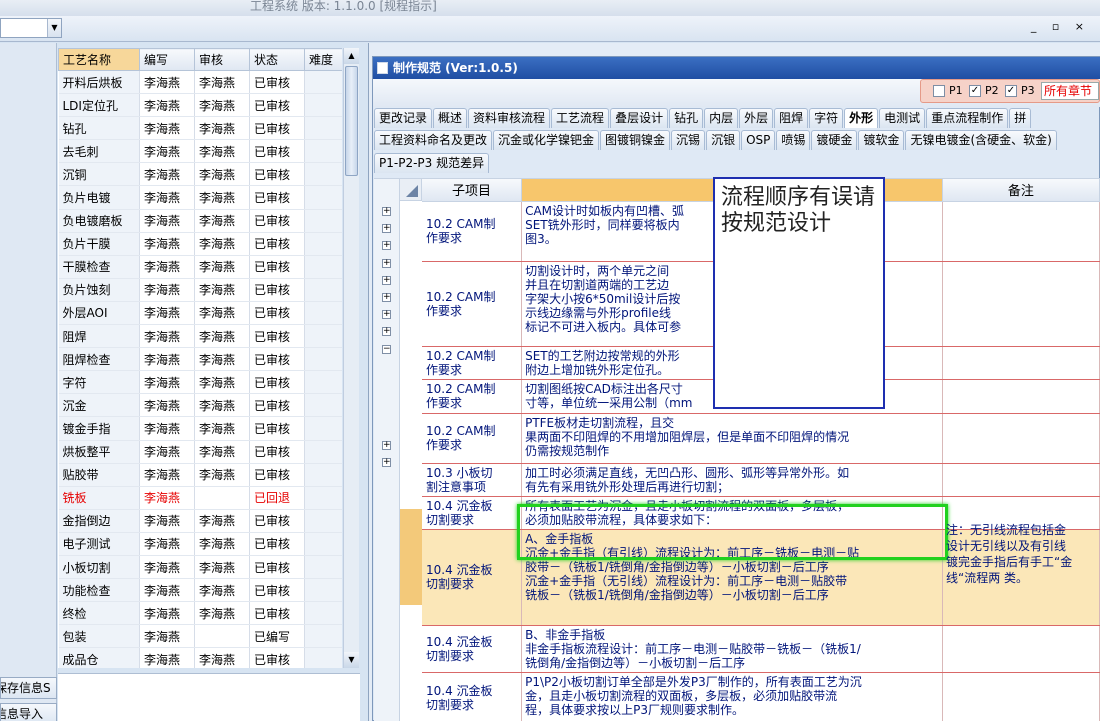 This screenshot has width=1100, height=721. I want to click on subitem-cell: 10.4 沉金板 切割要求, so click(472, 696).